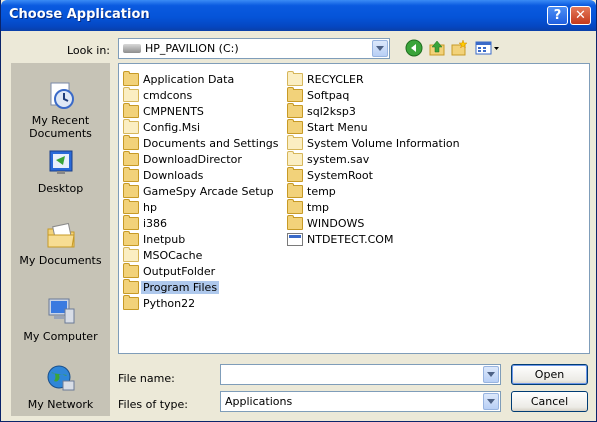 The image size is (597, 422). What do you see at coordinates (254, 48) in the screenshot?
I see `look-in-combo: HP_PAVILION (C:)` at bounding box center [254, 48].